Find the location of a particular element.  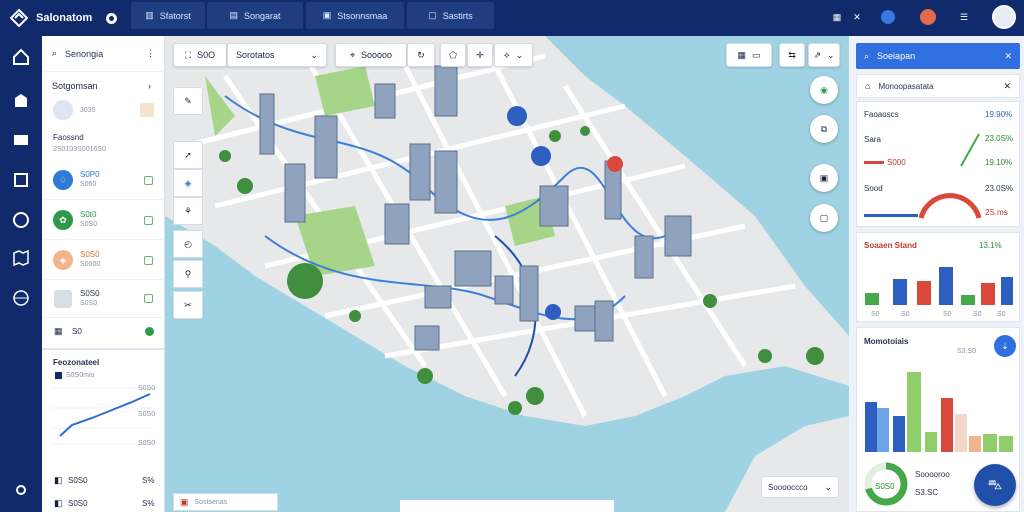

map-type-dropdown: ⛶ S0O is located at coordinates (200, 55).